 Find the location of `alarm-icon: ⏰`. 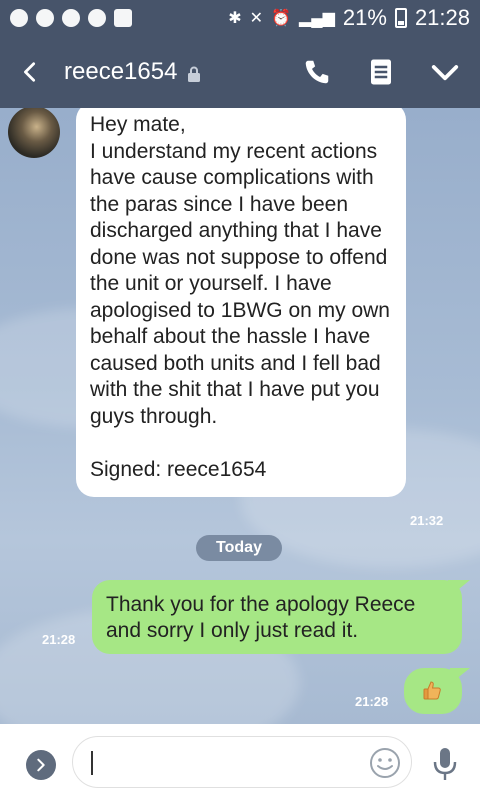

alarm-icon: ⏰ is located at coordinates (281, 18).